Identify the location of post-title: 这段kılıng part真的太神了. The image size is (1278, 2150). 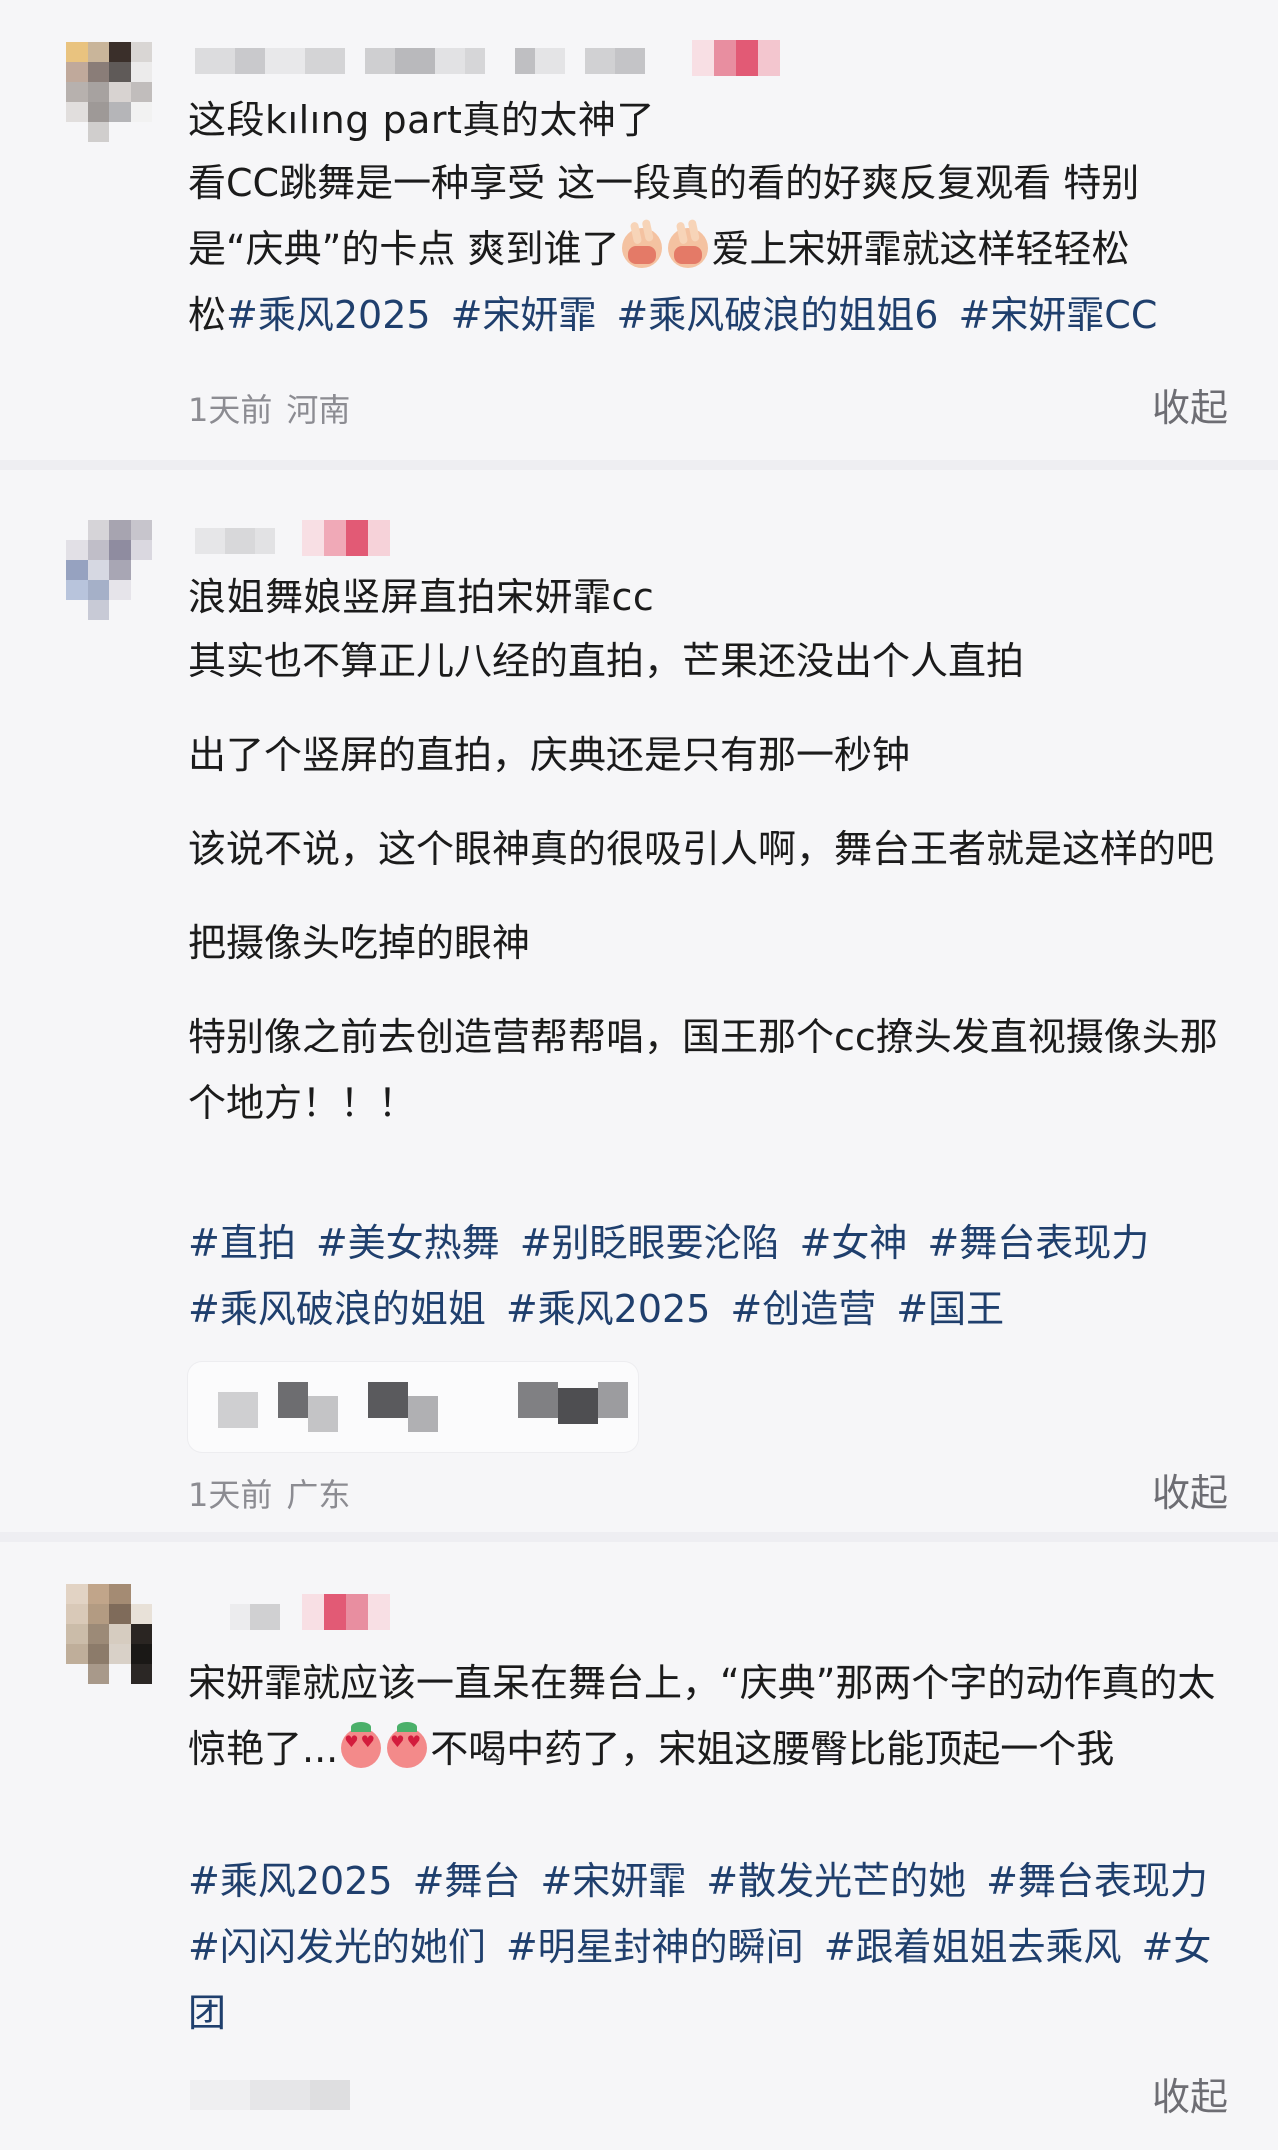
(421, 120).